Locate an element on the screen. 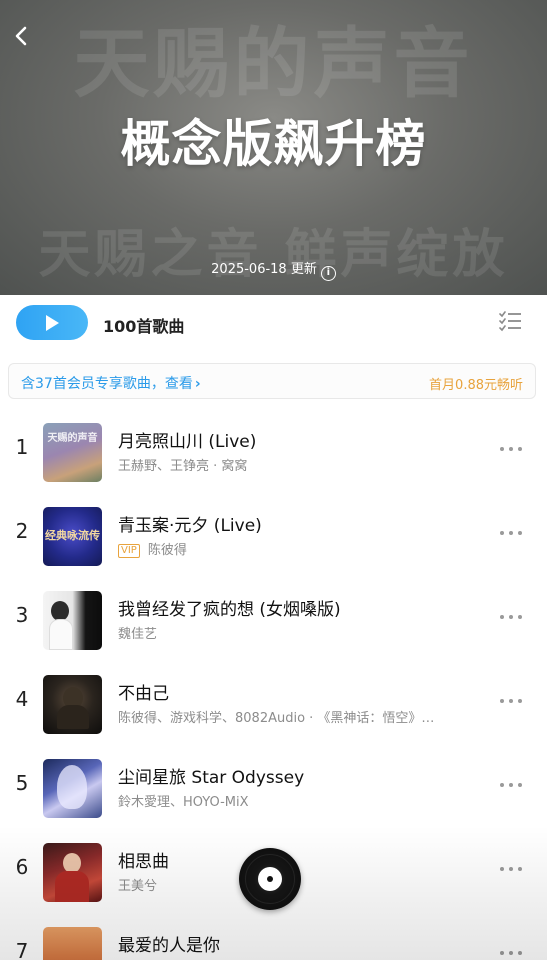 The width and height of the screenshot is (547, 960). album-cover-text: 经典咏流传 is located at coordinates (72, 535).